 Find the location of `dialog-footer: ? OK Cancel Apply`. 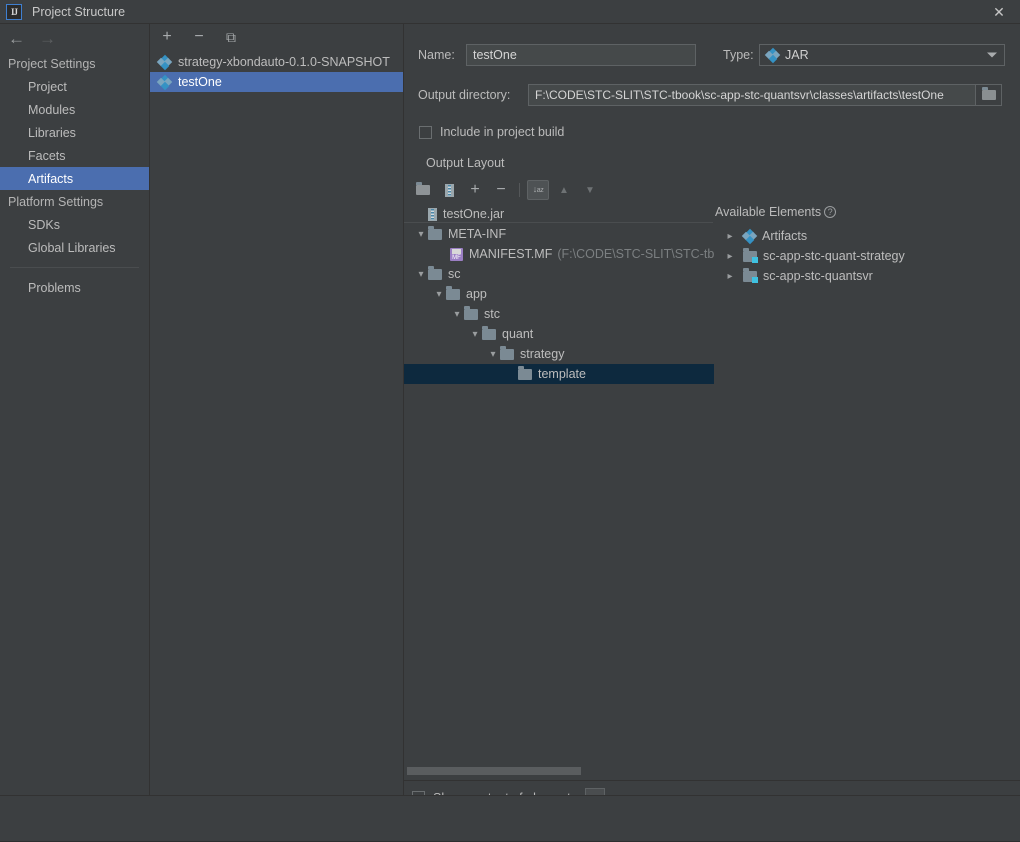

dialog-footer: ? OK Cancel Apply is located at coordinates (510, 819).